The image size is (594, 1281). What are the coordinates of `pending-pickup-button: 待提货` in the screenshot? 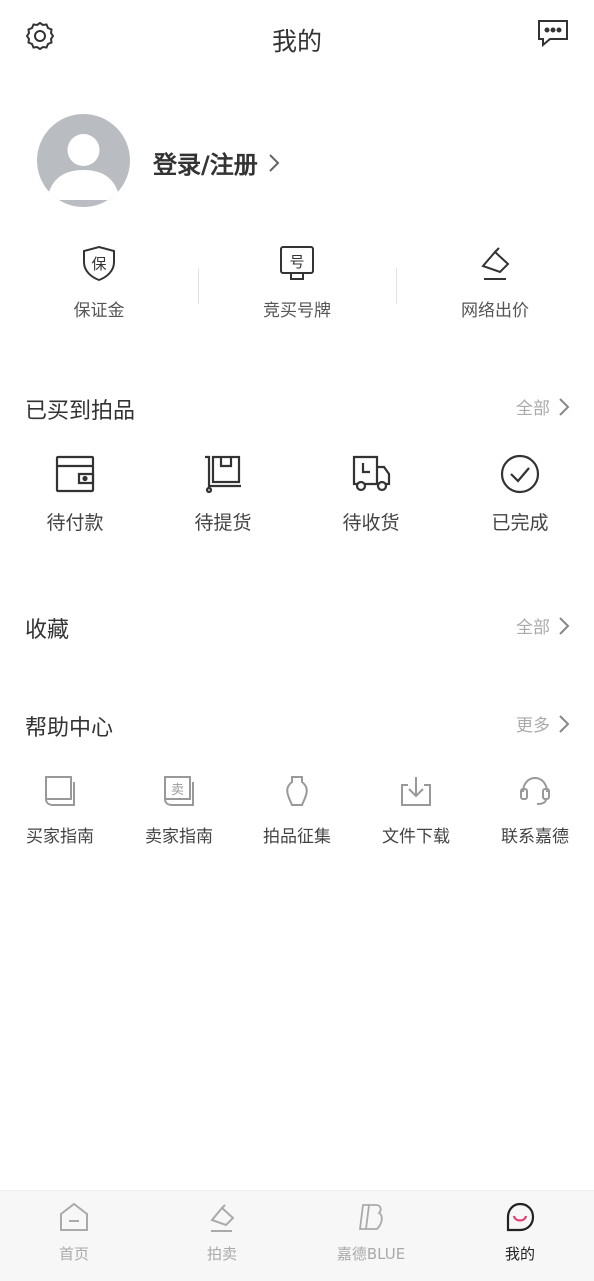 It's located at (223, 494).